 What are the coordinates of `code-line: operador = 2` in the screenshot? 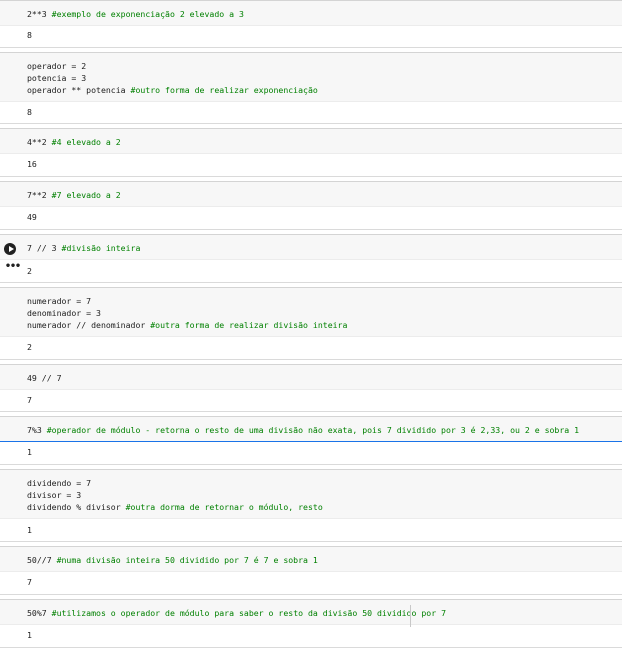 It's located at (57, 66).